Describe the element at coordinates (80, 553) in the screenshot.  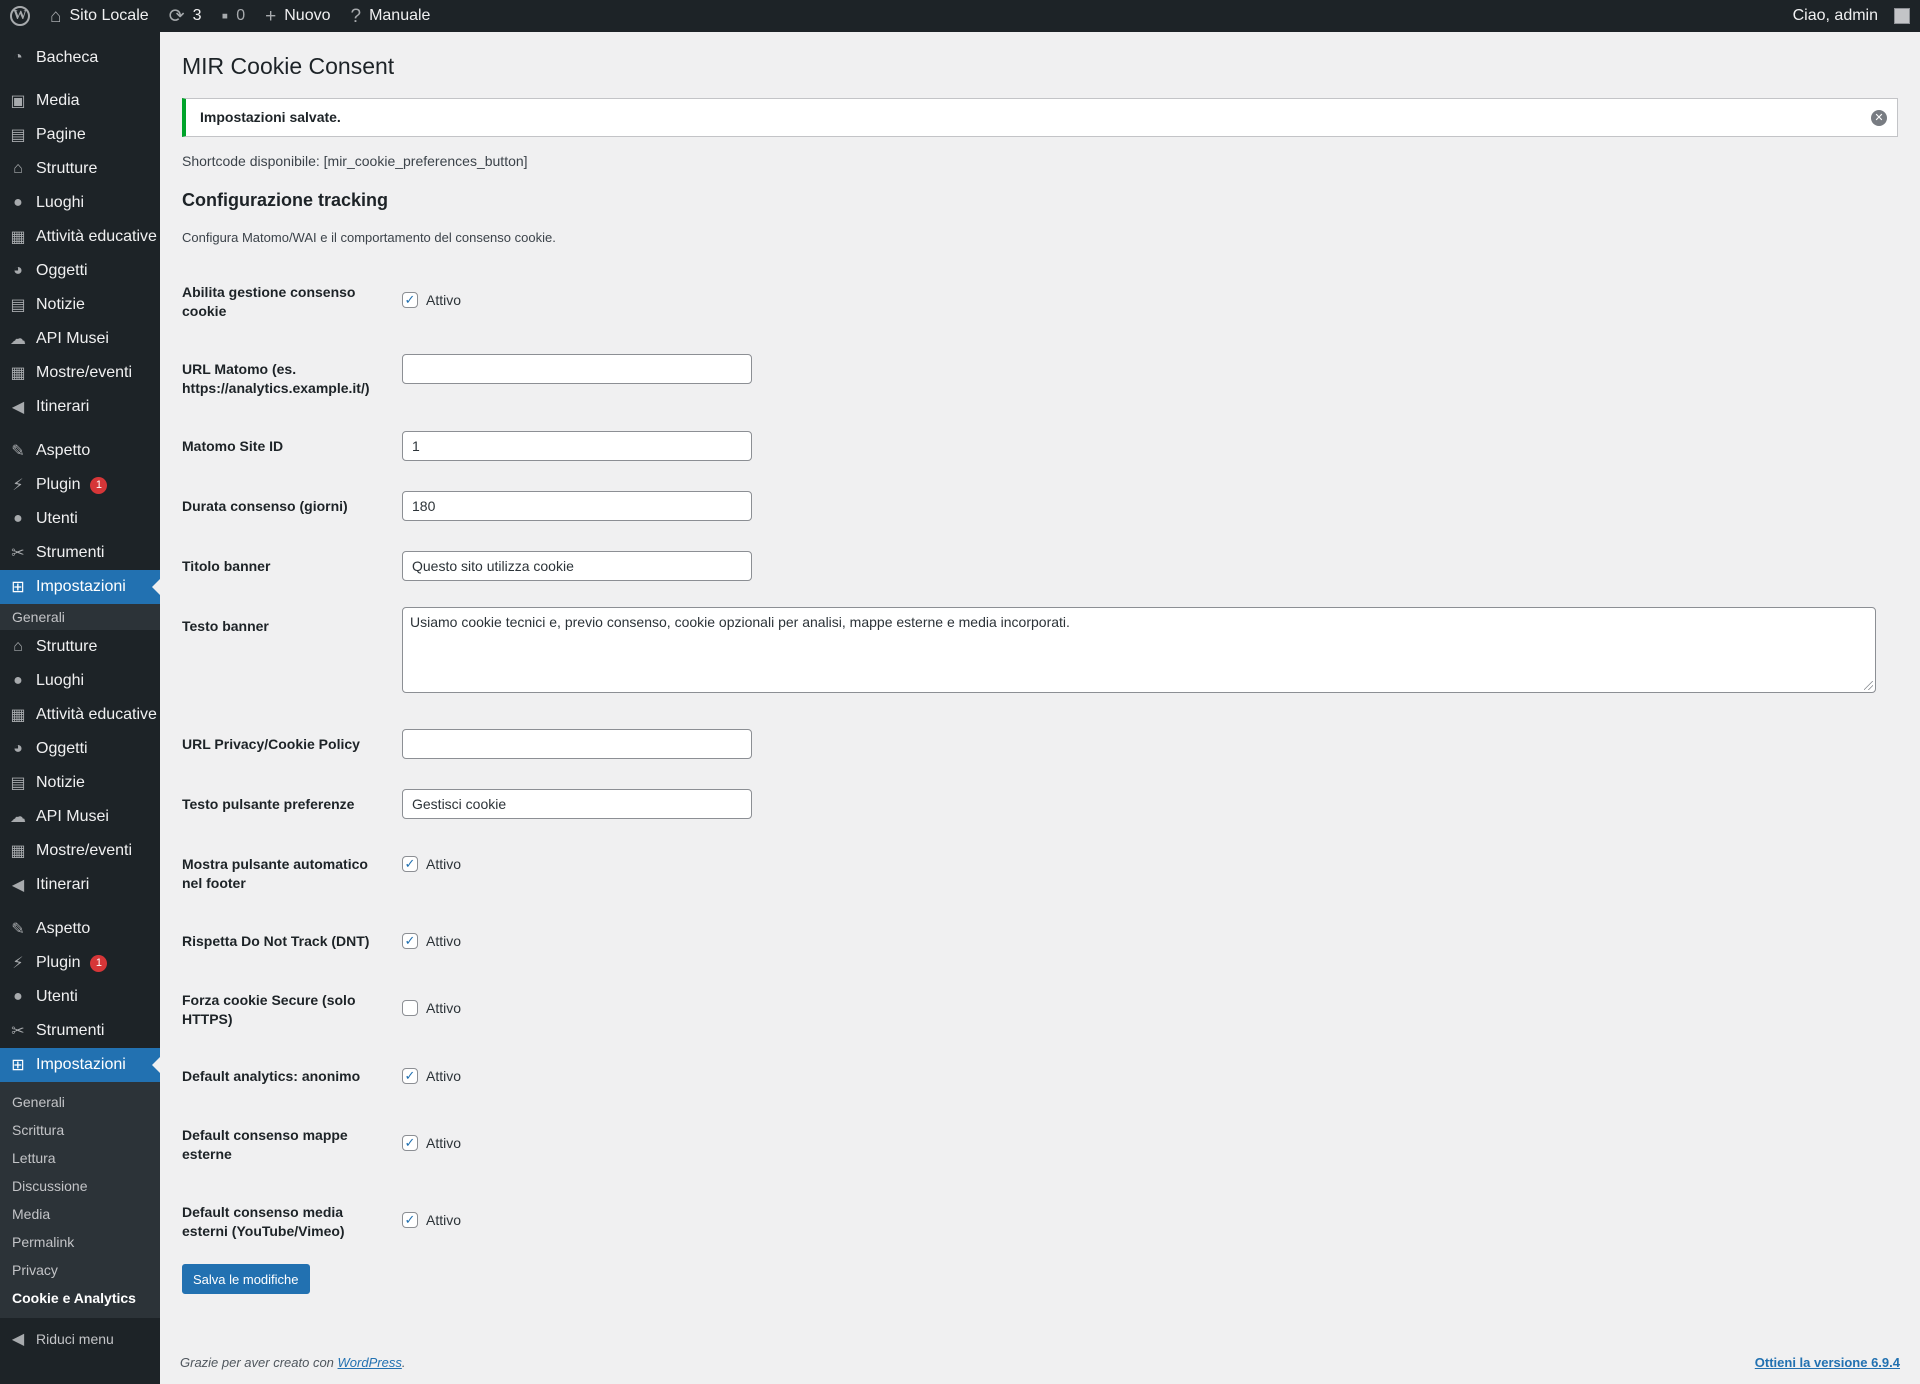
I see `sidebar-item-tools: ✂ Strumenti` at that location.